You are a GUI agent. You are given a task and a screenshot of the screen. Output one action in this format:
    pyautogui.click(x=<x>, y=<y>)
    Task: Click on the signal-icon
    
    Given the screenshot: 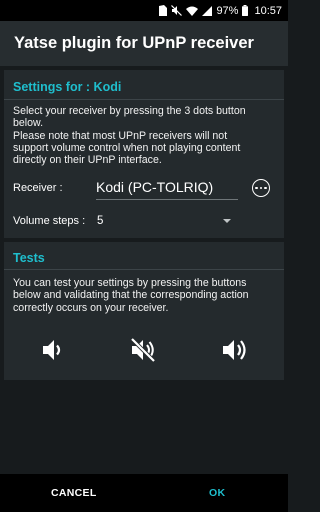 What is the action you would take?
    pyautogui.click(x=207, y=10)
    